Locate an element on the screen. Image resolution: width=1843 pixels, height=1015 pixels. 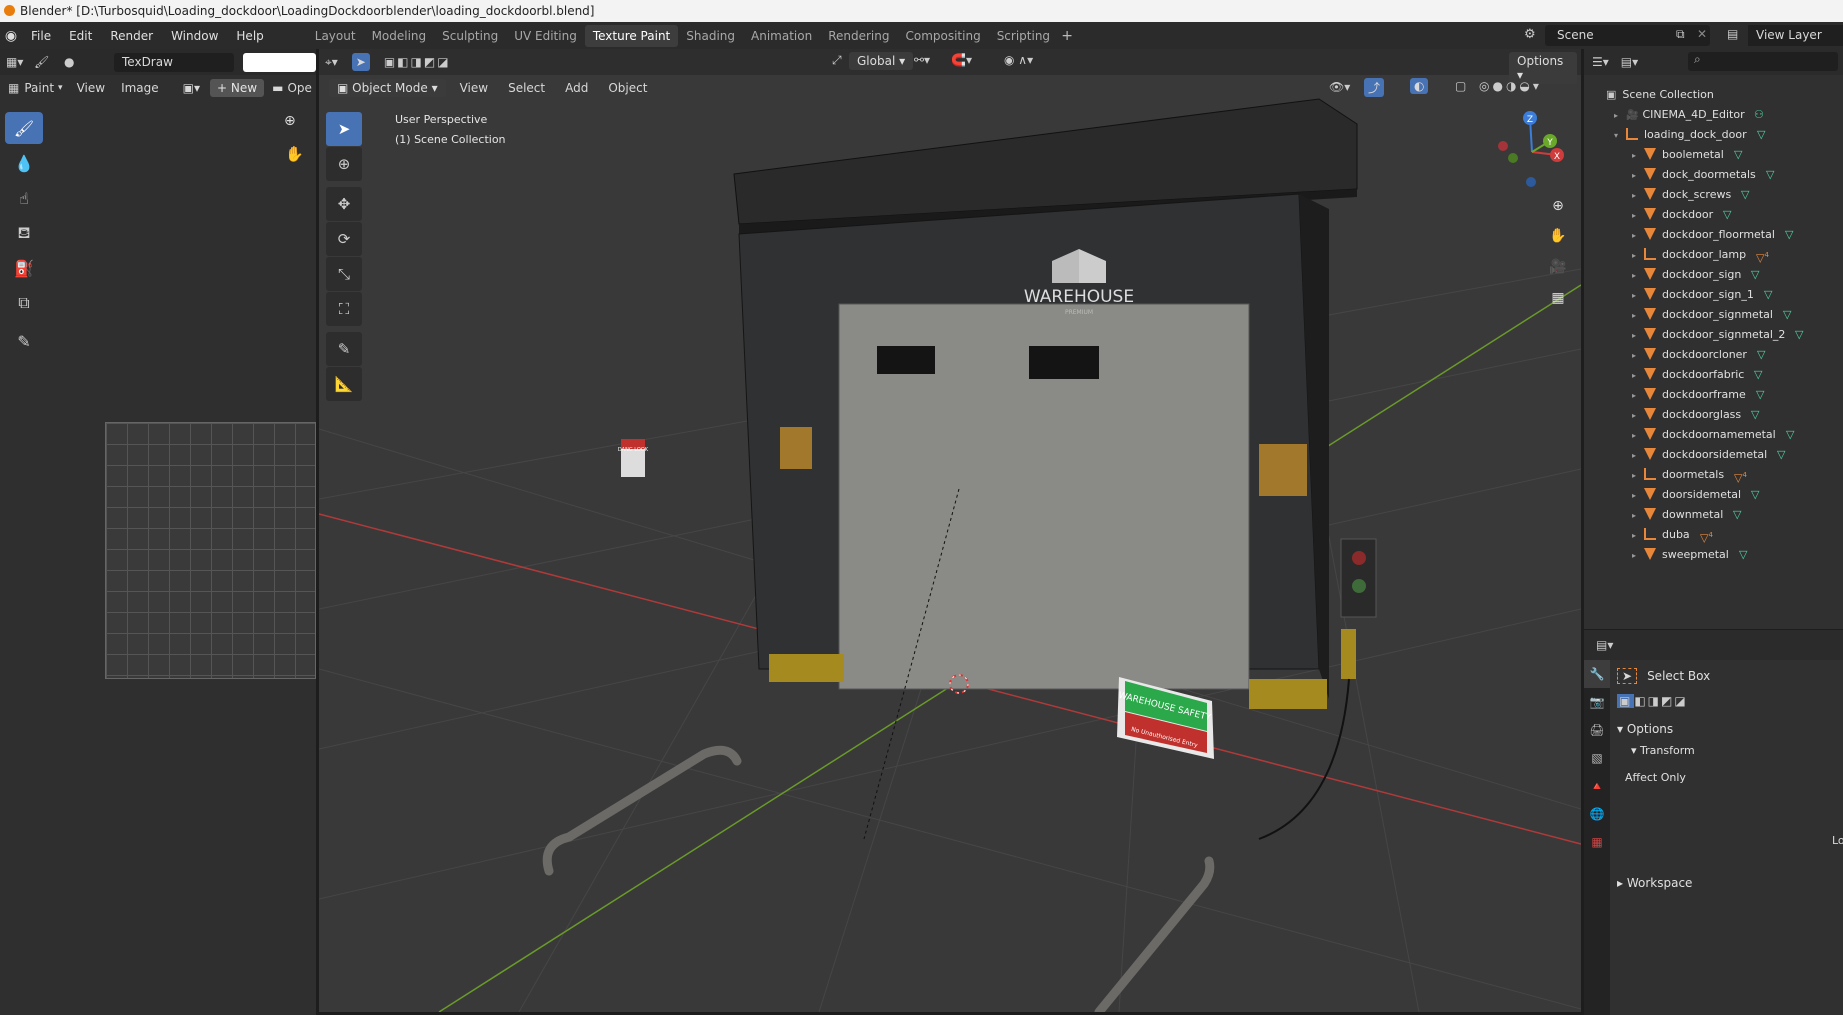
rotate-icon: ⟳ is located at coordinates (344, 239).